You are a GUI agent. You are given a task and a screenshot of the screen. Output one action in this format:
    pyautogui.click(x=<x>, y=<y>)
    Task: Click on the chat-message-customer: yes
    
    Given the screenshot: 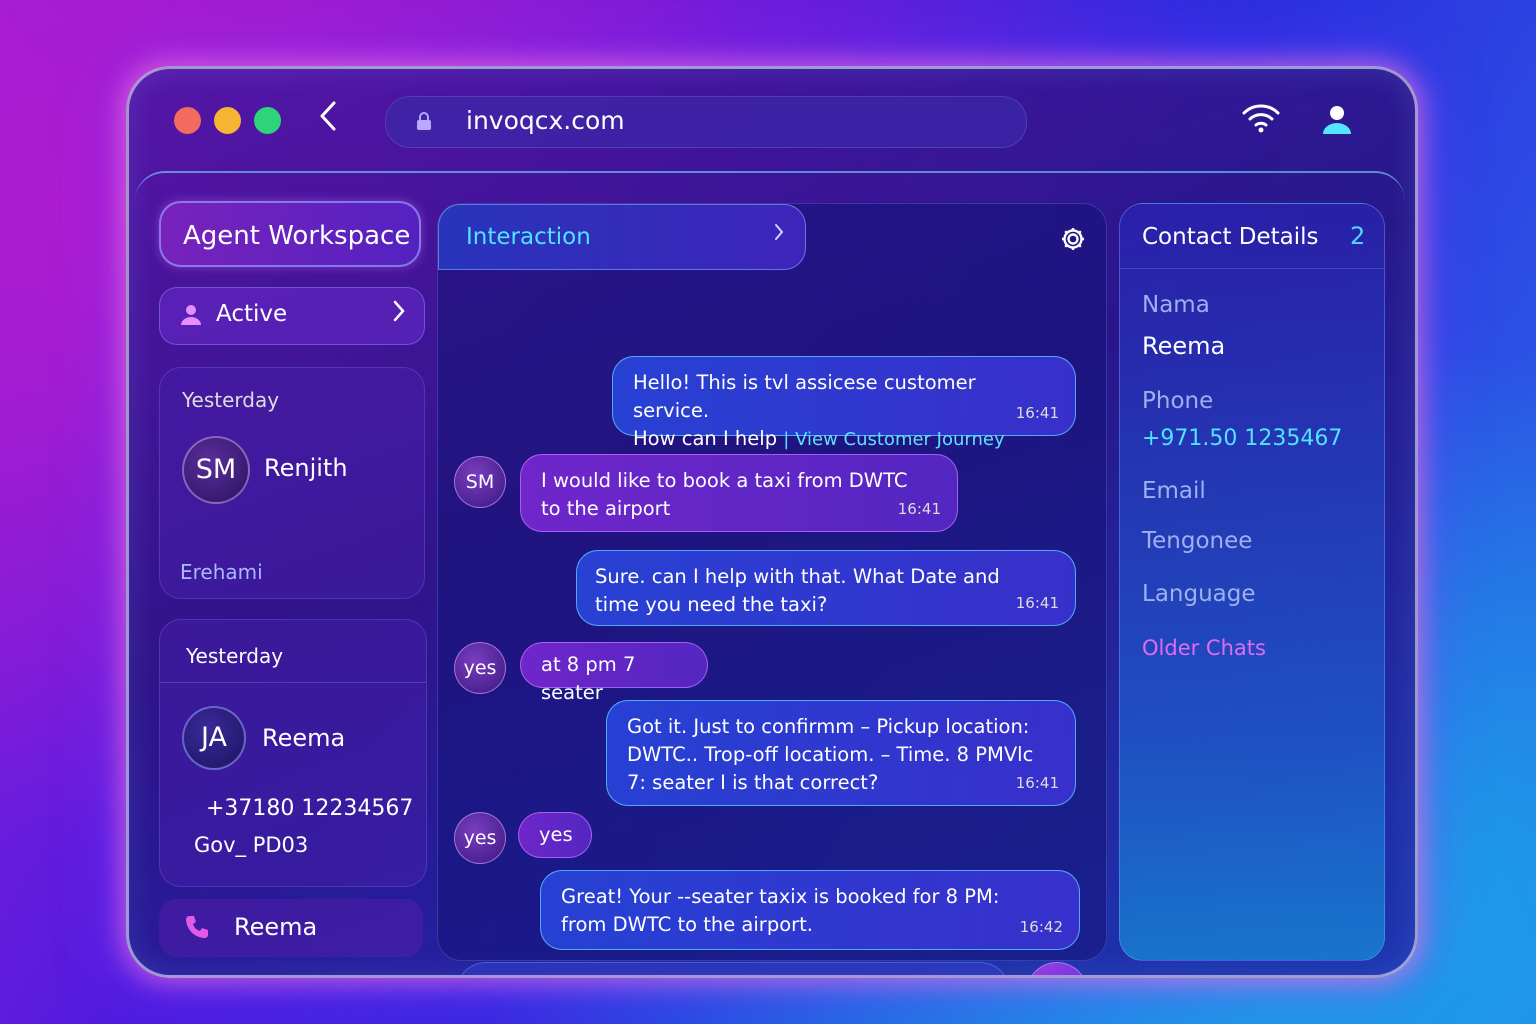 What is the action you would take?
    pyautogui.click(x=555, y=835)
    